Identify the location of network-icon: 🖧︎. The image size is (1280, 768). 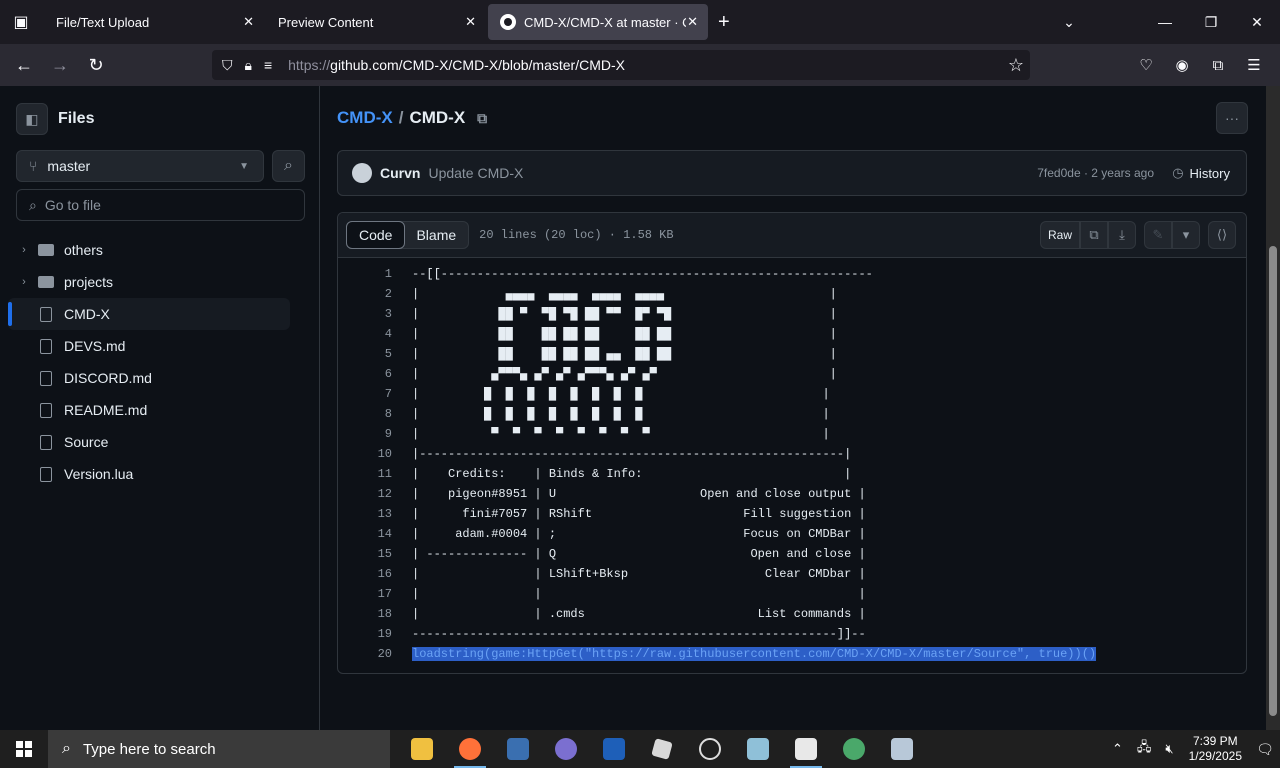
(1144, 749).